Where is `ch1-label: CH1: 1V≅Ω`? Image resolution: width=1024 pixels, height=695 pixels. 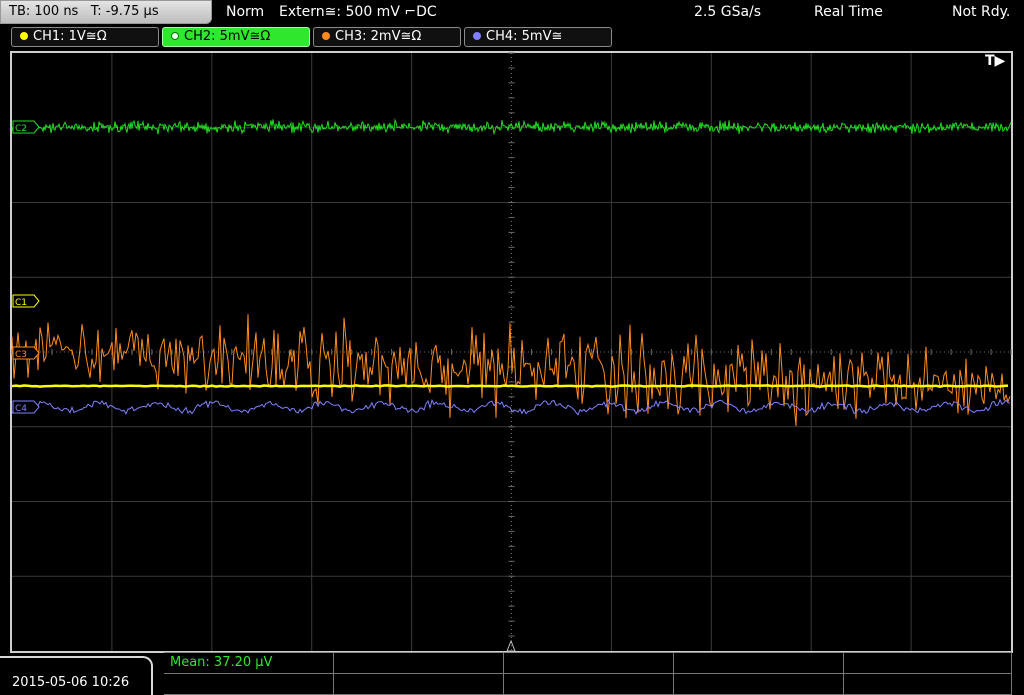
ch1-label: CH1: 1V≅Ω is located at coordinates (70, 36).